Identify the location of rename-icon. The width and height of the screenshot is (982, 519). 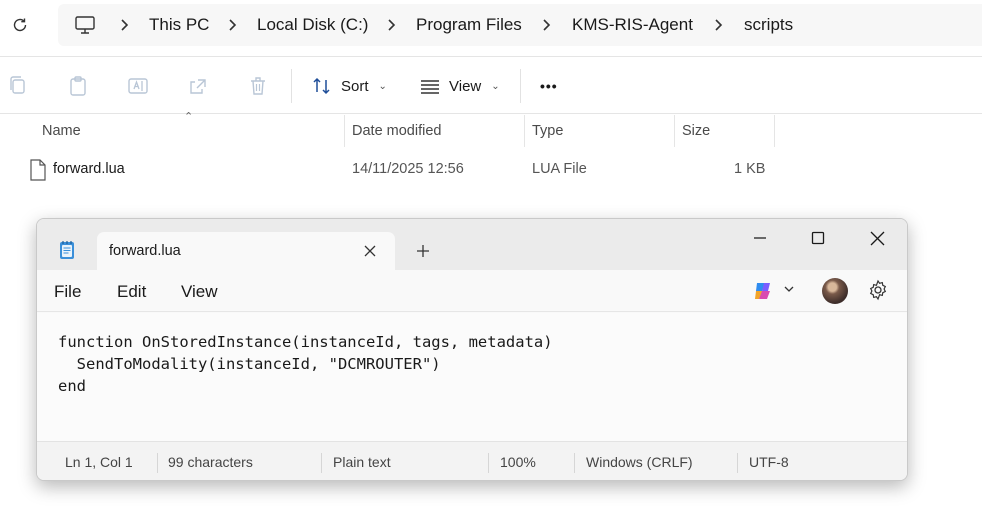
(138, 86).